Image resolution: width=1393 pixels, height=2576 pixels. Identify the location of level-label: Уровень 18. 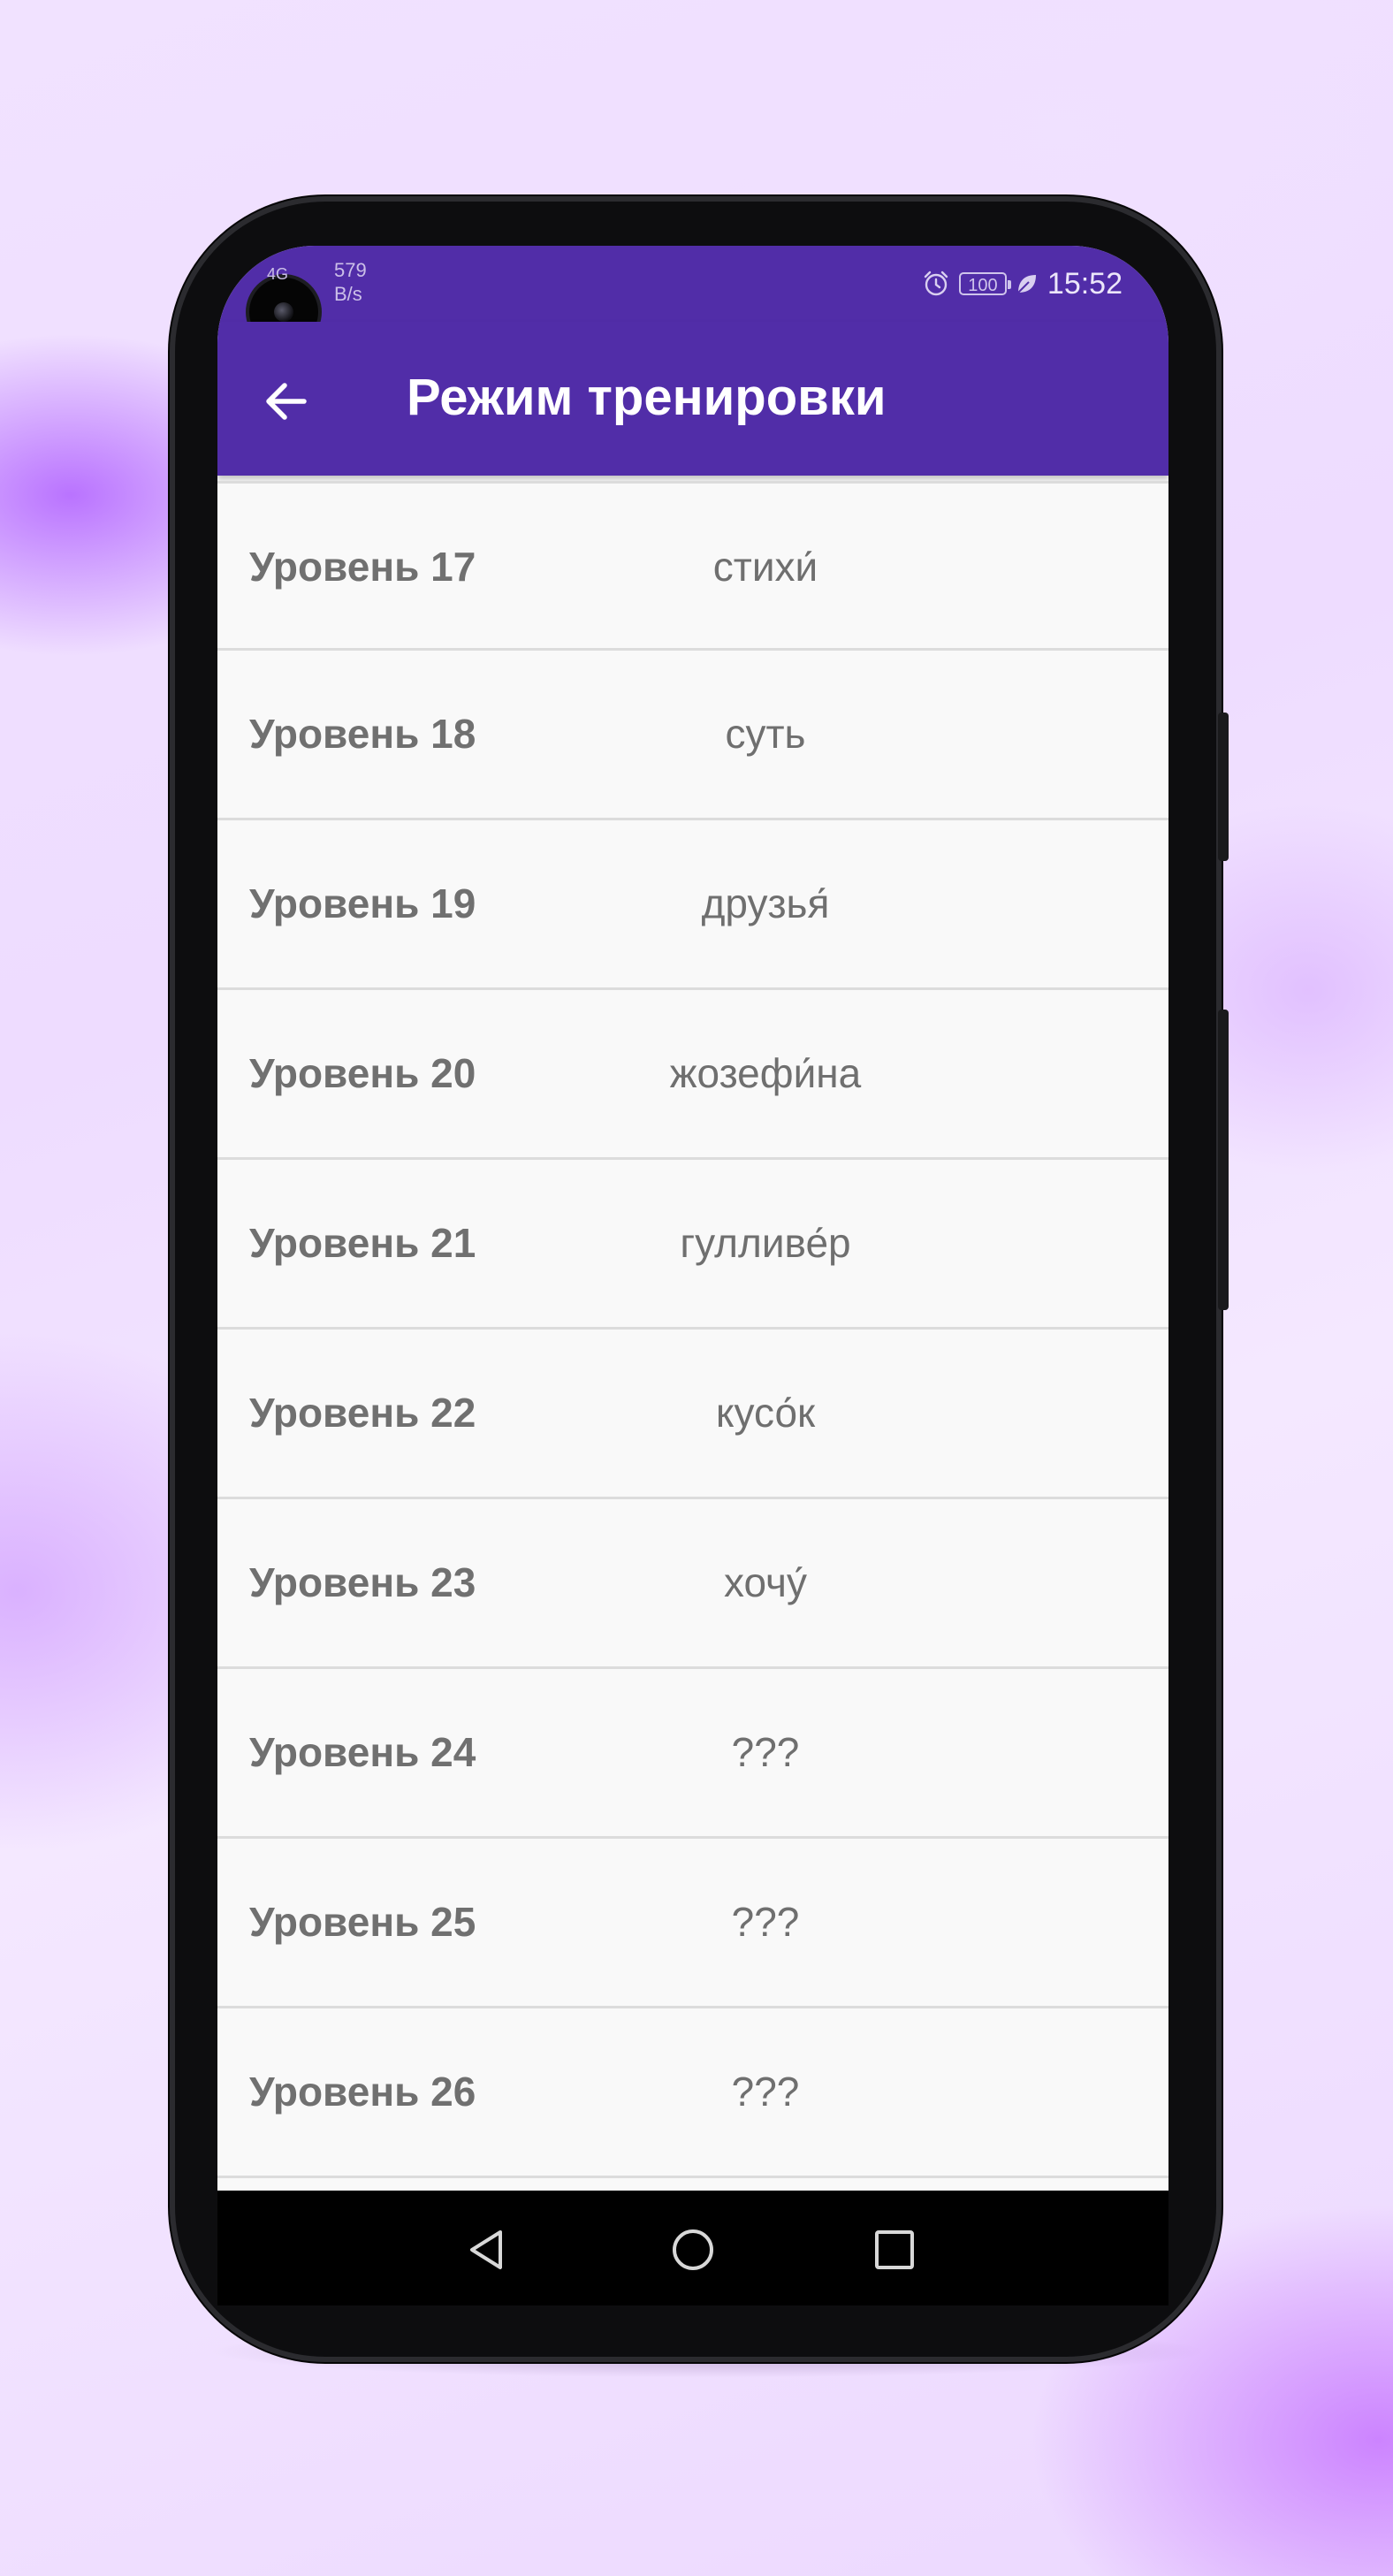
(362, 734).